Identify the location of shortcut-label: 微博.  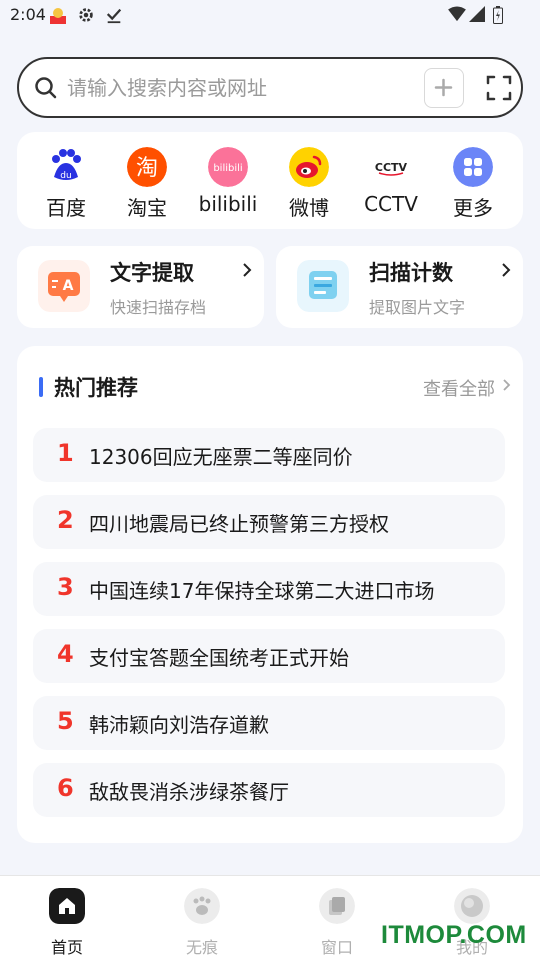
(309, 208).